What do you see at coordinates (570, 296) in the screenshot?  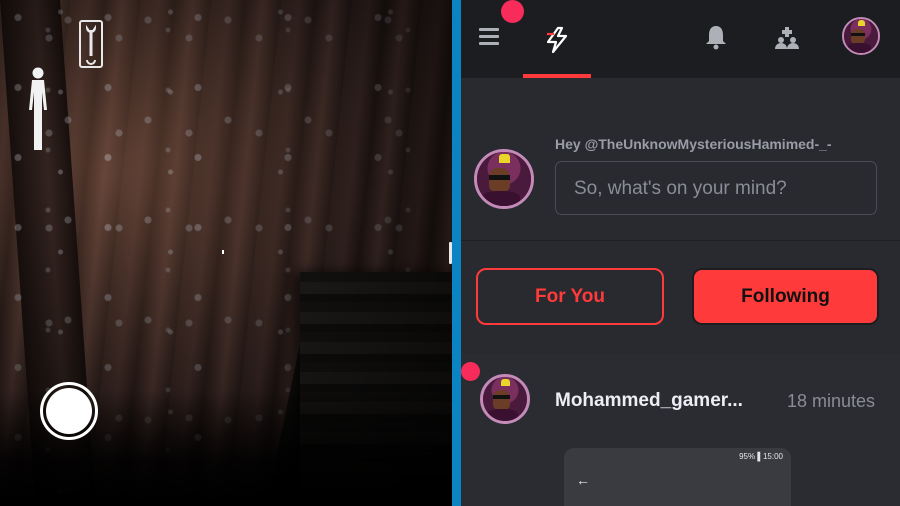 I see `for-you-button: For You` at bounding box center [570, 296].